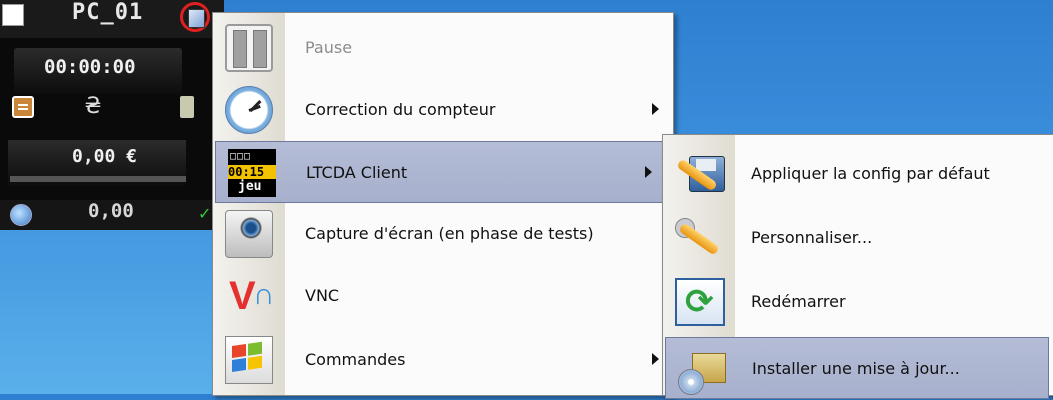  Describe the element at coordinates (329, 47) in the screenshot. I see `menu-item-label: Pause` at that location.